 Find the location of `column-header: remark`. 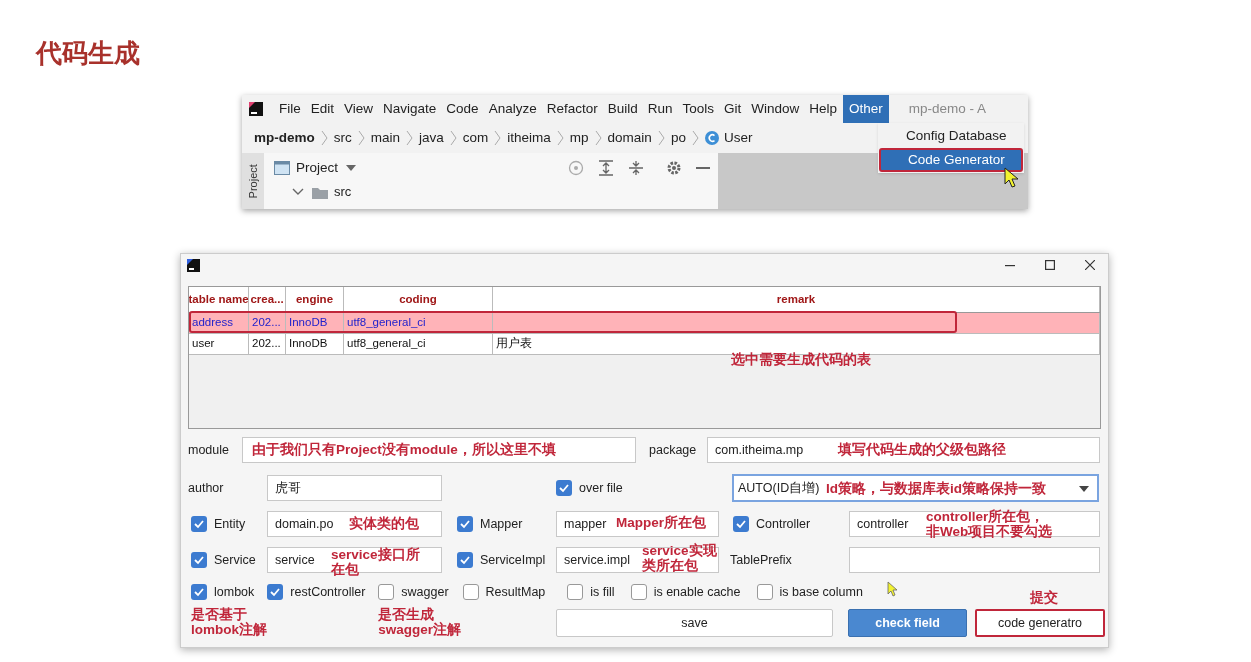

column-header: remark is located at coordinates (796, 299).